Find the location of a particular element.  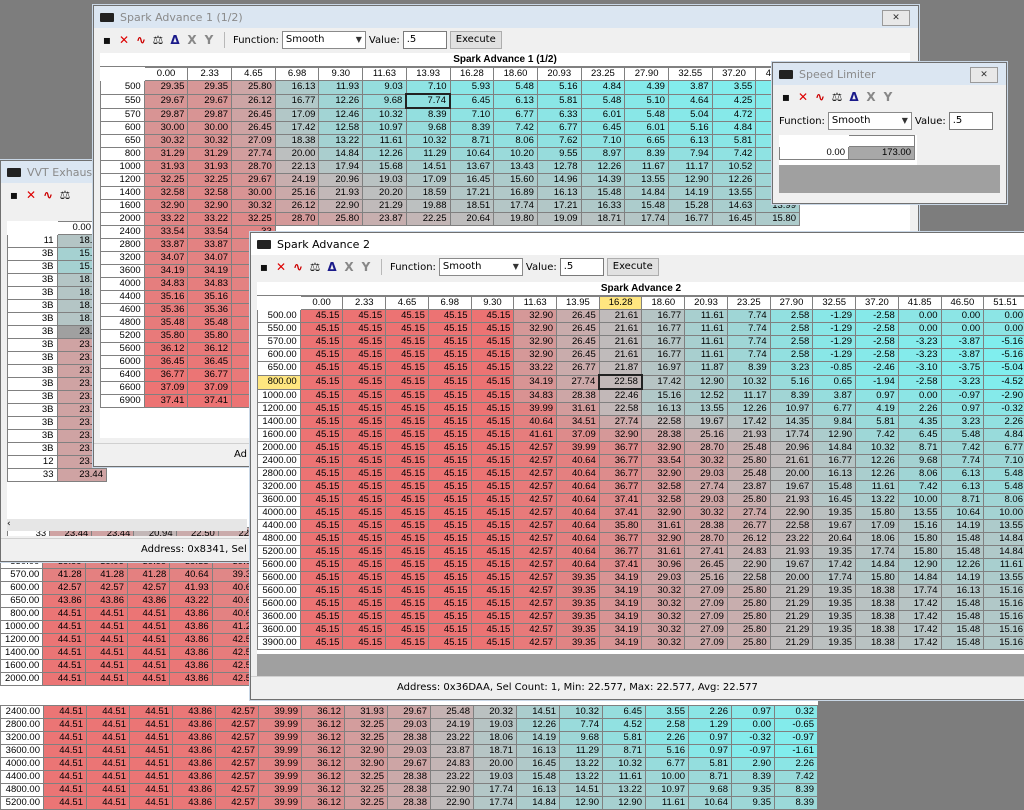

table-cell: 8.71 is located at coordinates (962, 500).